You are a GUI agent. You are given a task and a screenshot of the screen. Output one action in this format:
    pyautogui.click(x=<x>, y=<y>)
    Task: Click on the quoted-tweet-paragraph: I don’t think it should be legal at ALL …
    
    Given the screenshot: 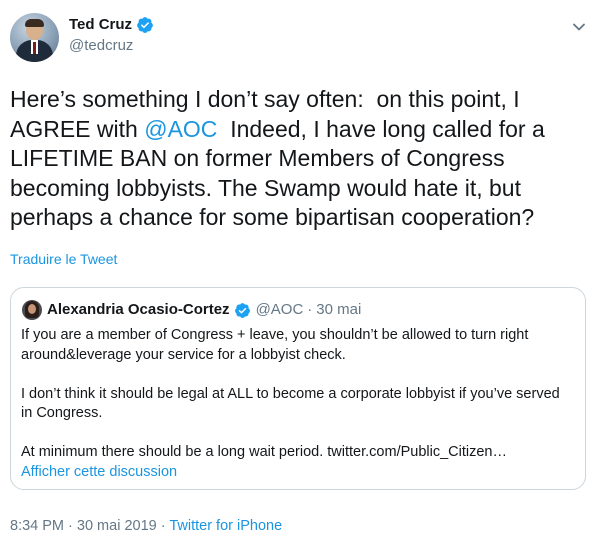 What is the action you would take?
    pyautogui.click(x=290, y=403)
    